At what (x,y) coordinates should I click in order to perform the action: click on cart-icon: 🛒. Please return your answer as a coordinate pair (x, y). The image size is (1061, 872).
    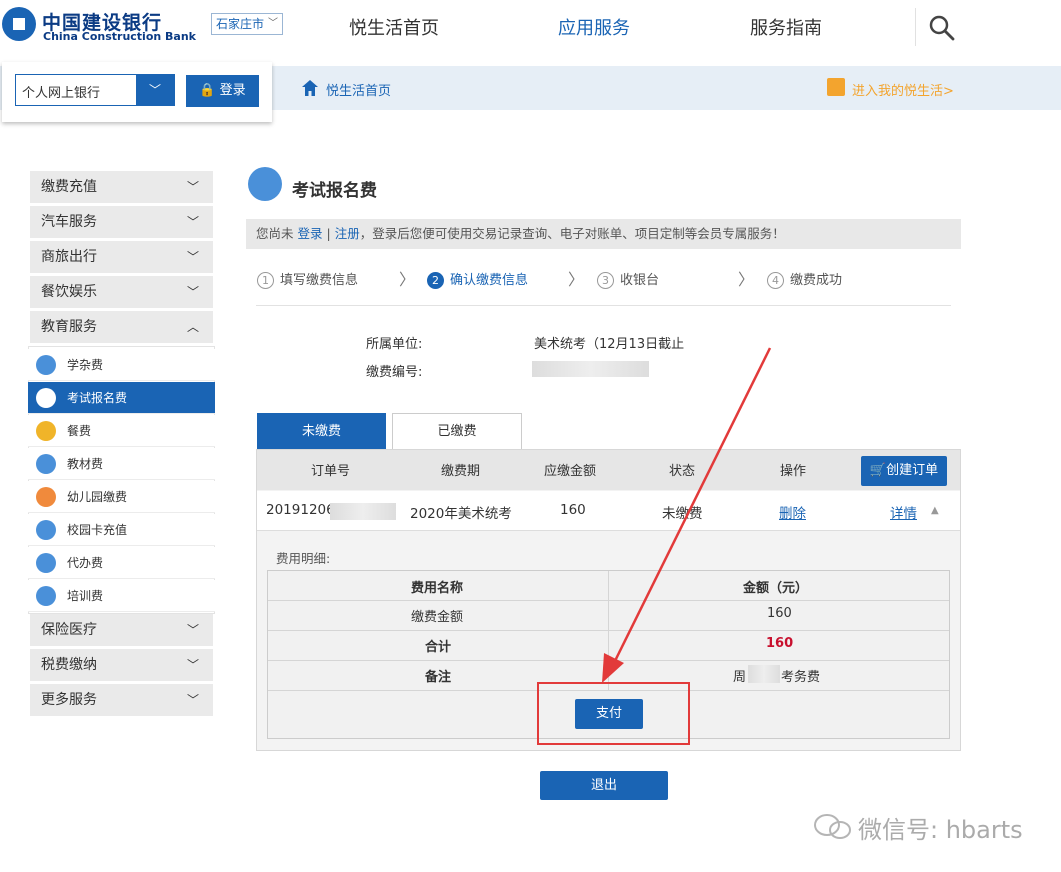
    Looking at the image, I should click on (878, 470).